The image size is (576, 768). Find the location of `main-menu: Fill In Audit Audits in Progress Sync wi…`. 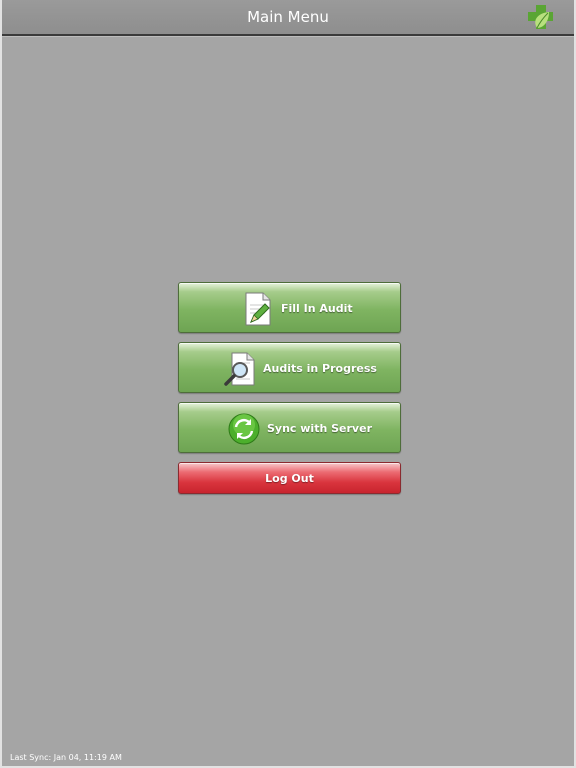

main-menu: Fill In Audit Audits in Progress Sync wi… is located at coordinates (289, 388).